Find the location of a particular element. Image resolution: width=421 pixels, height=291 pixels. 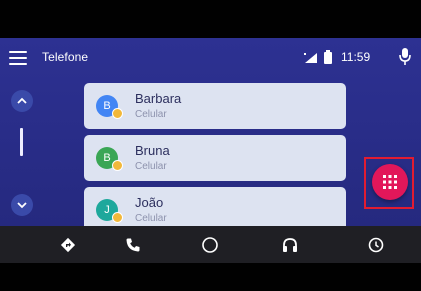

headphones-icon is located at coordinates (290, 244).